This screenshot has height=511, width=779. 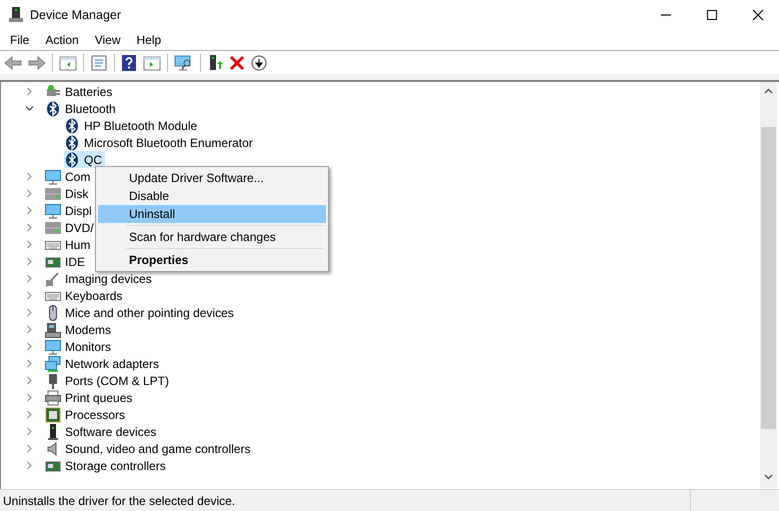 What do you see at coordinates (79, 329) in the screenshot?
I see `tree-item: Modems` at bounding box center [79, 329].